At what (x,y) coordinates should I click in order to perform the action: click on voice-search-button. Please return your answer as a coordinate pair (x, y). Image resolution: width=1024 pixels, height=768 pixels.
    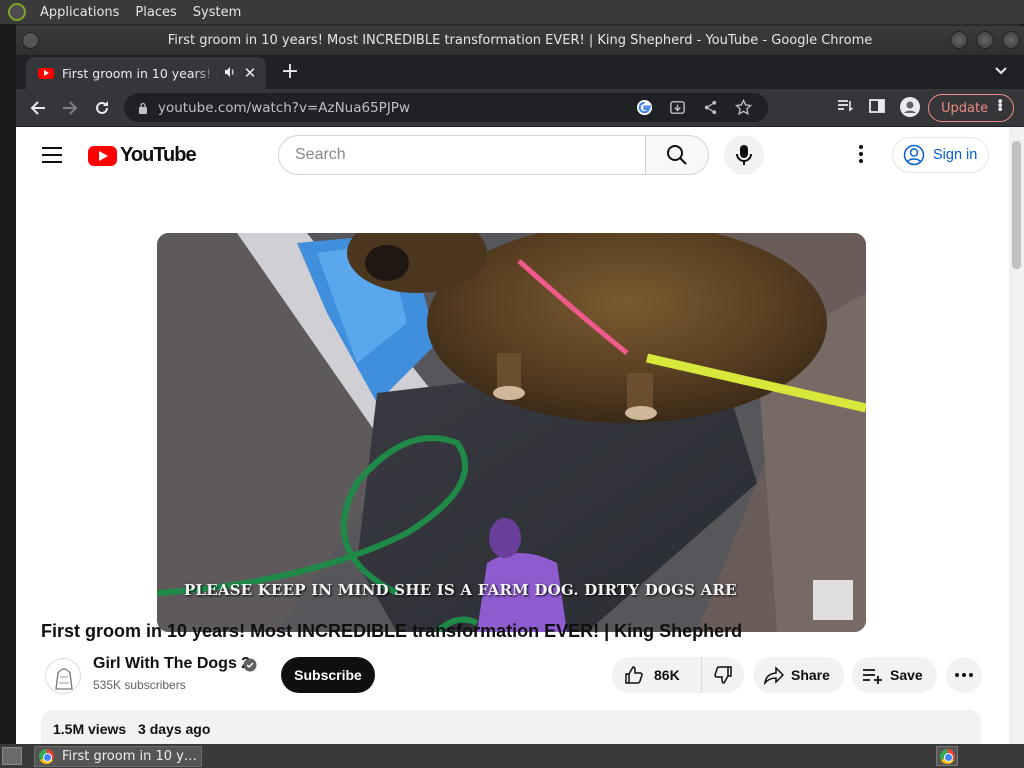
    Looking at the image, I should click on (744, 155).